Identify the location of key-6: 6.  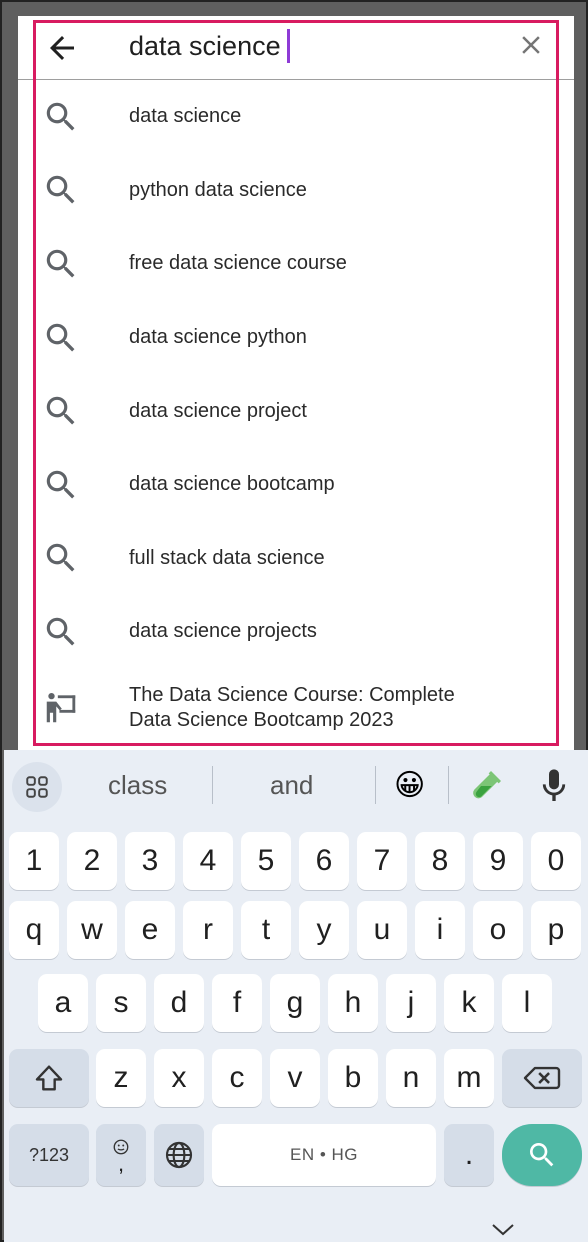
(324, 861).